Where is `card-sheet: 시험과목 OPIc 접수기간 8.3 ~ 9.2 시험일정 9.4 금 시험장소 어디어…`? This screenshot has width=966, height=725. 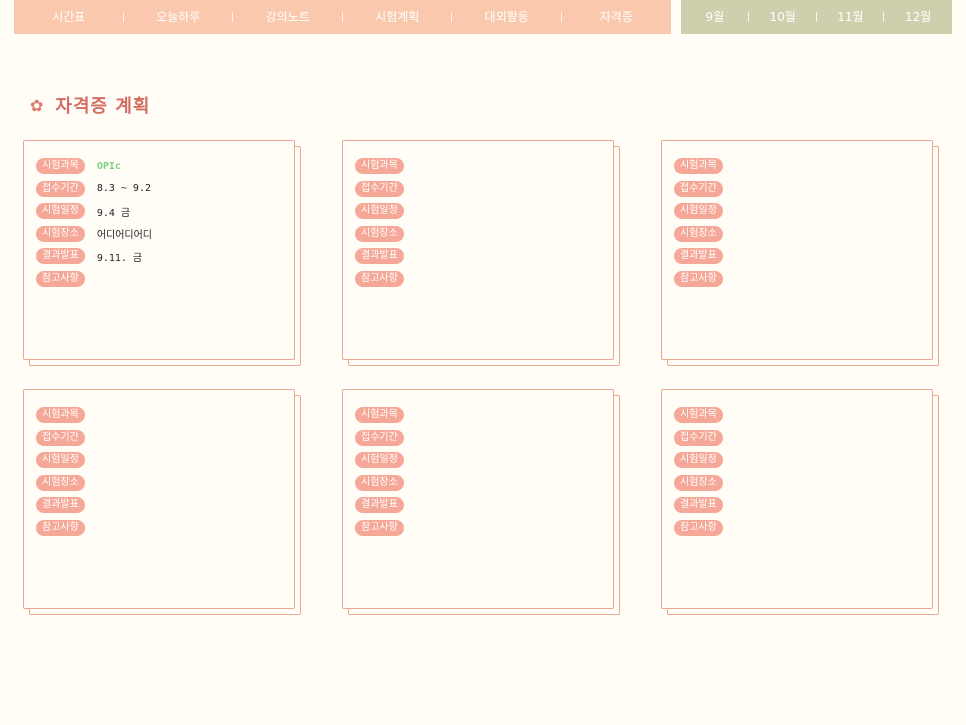 card-sheet: 시험과목 OPIc 접수기간 8.3 ~ 9.2 시험일정 9.4 금 시험장소 어디어… is located at coordinates (159, 250).